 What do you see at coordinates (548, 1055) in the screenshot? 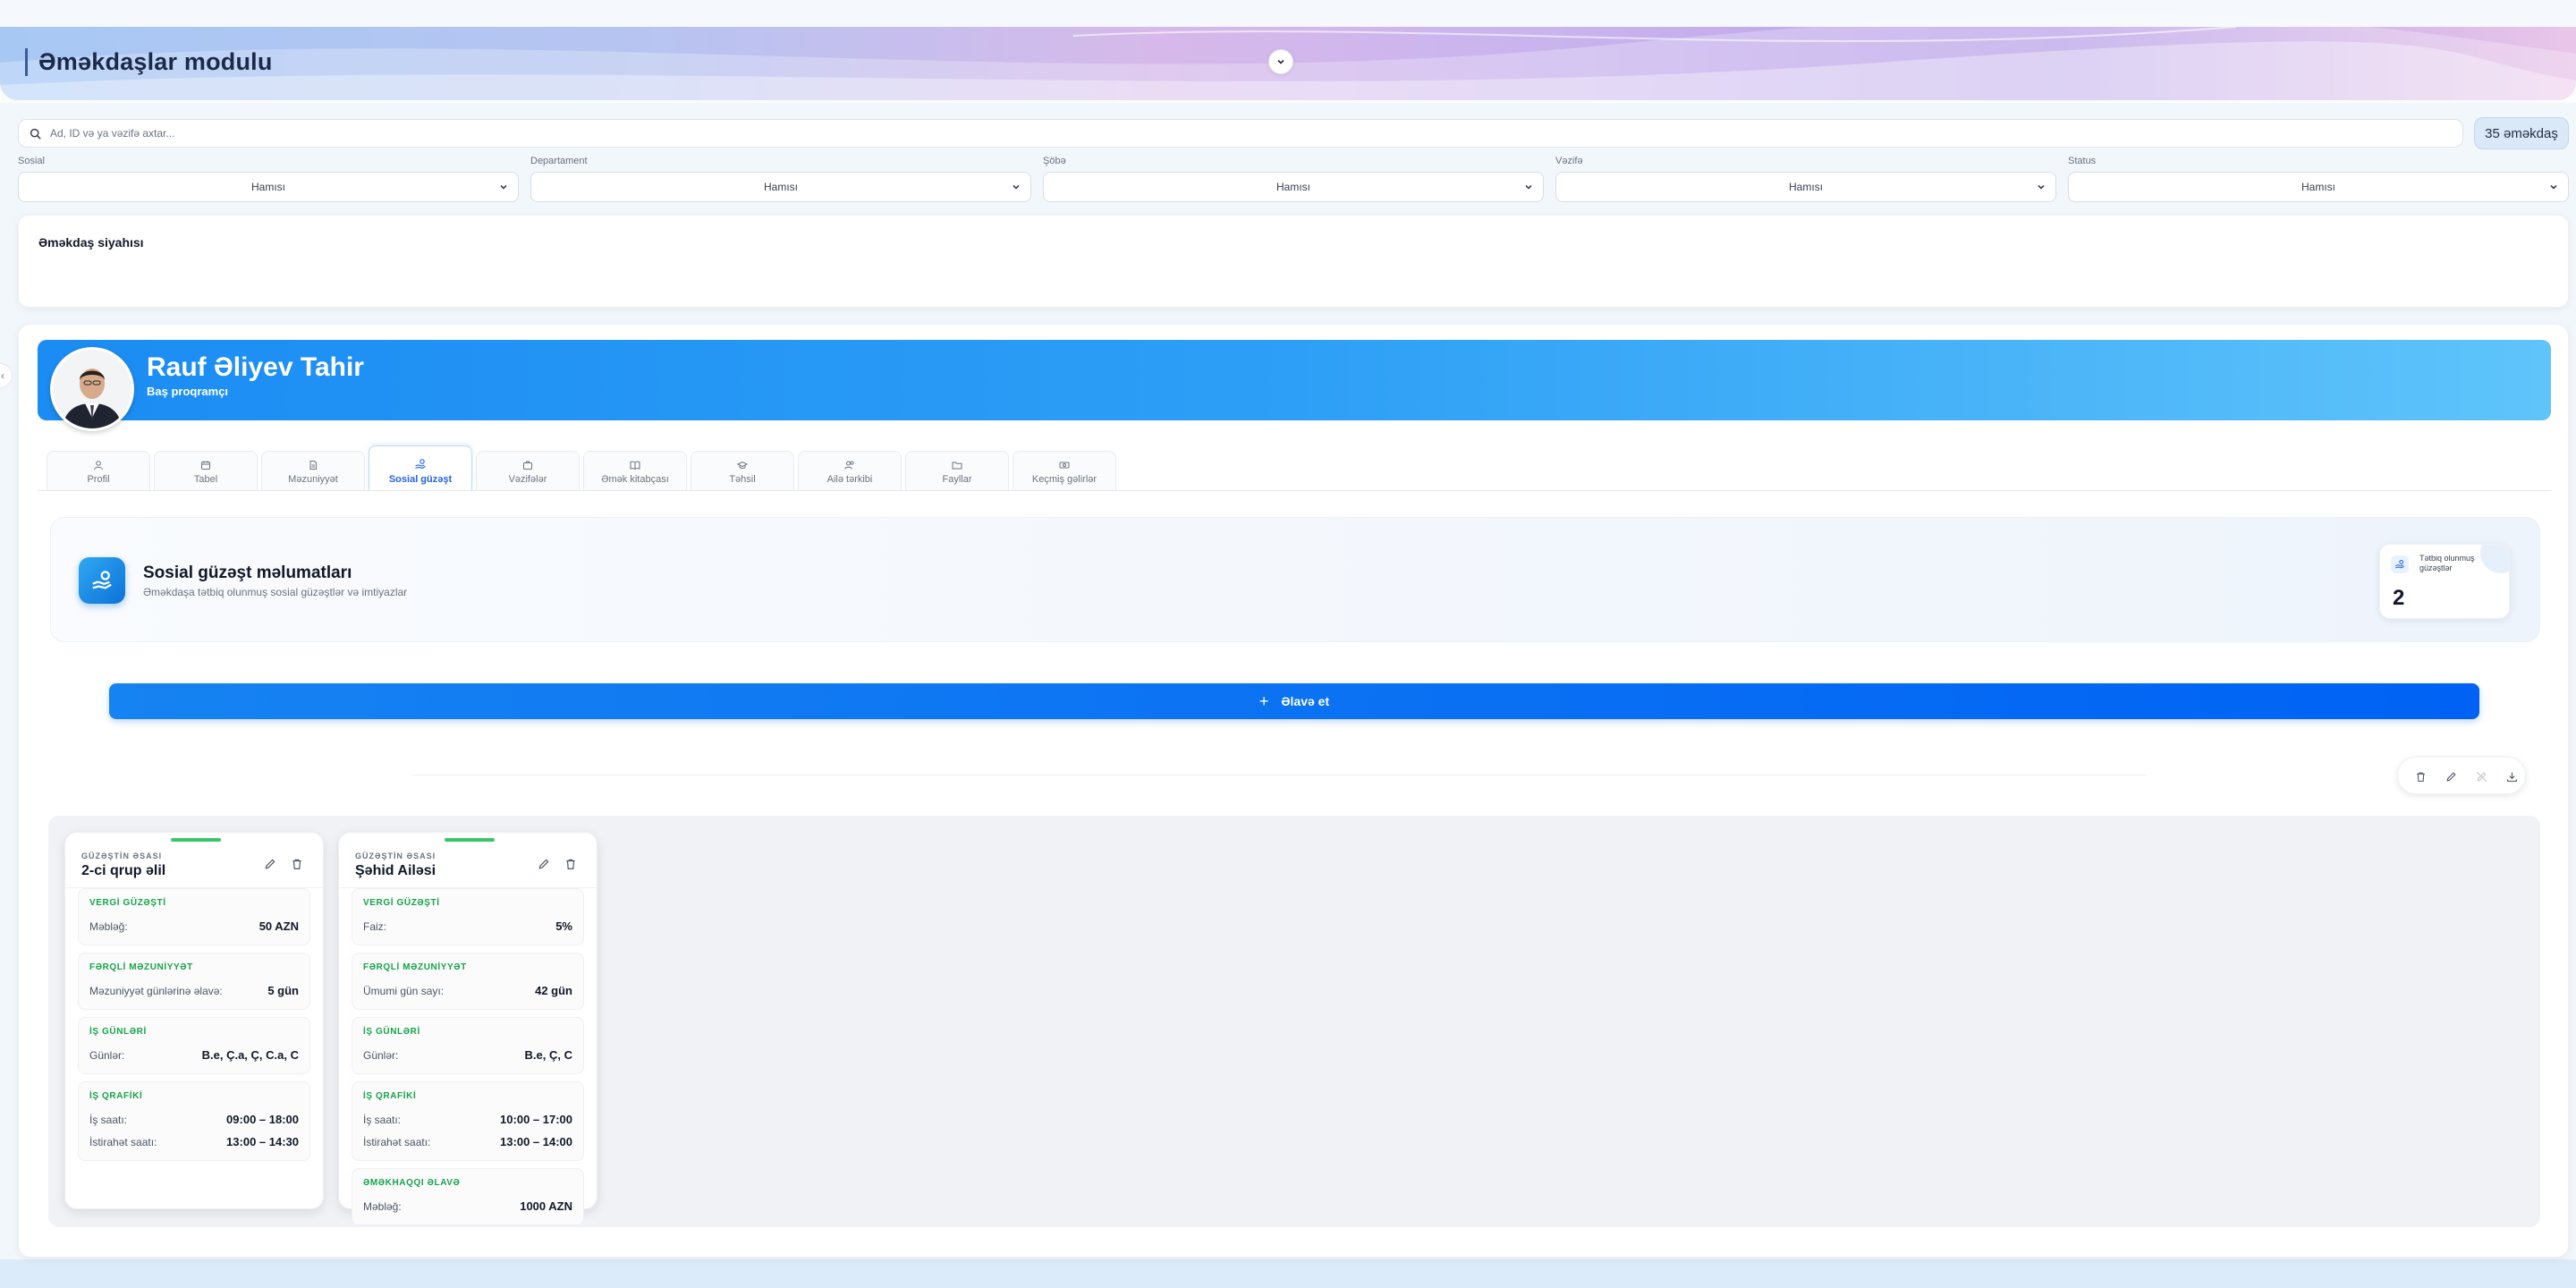
I see `benefit-row-value: B.e, Ç, C` at bounding box center [548, 1055].